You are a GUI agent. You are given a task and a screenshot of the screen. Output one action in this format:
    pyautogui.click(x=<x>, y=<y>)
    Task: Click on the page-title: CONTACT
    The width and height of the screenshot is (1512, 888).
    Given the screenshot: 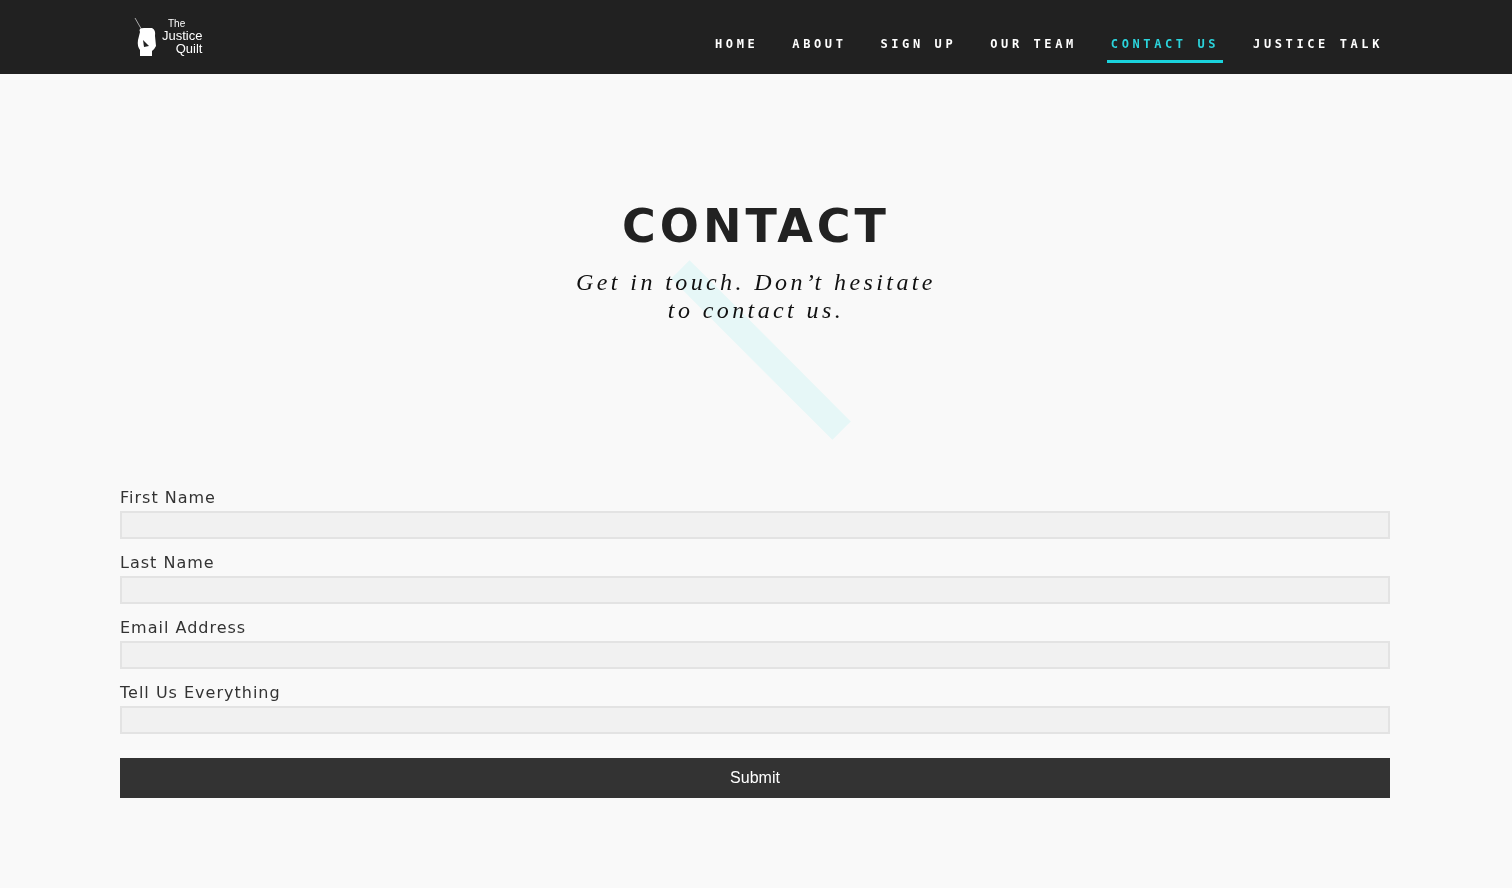 What is the action you would take?
    pyautogui.click(x=756, y=226)
    